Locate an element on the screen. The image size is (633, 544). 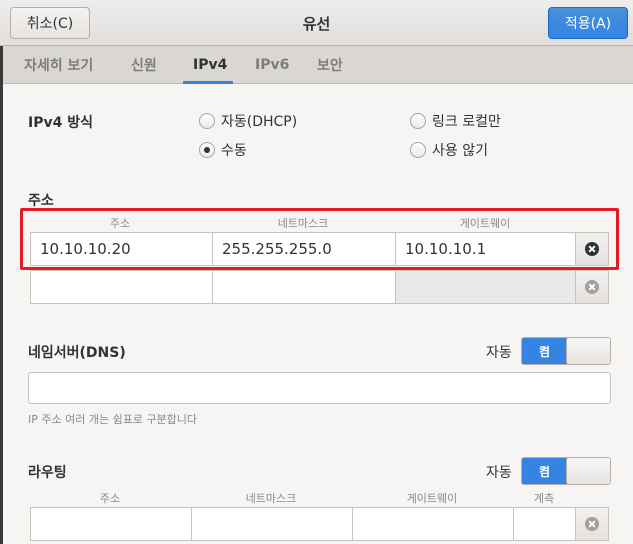
radio-disabled-label: 사용 않기 is located at coordinates (460, 151).